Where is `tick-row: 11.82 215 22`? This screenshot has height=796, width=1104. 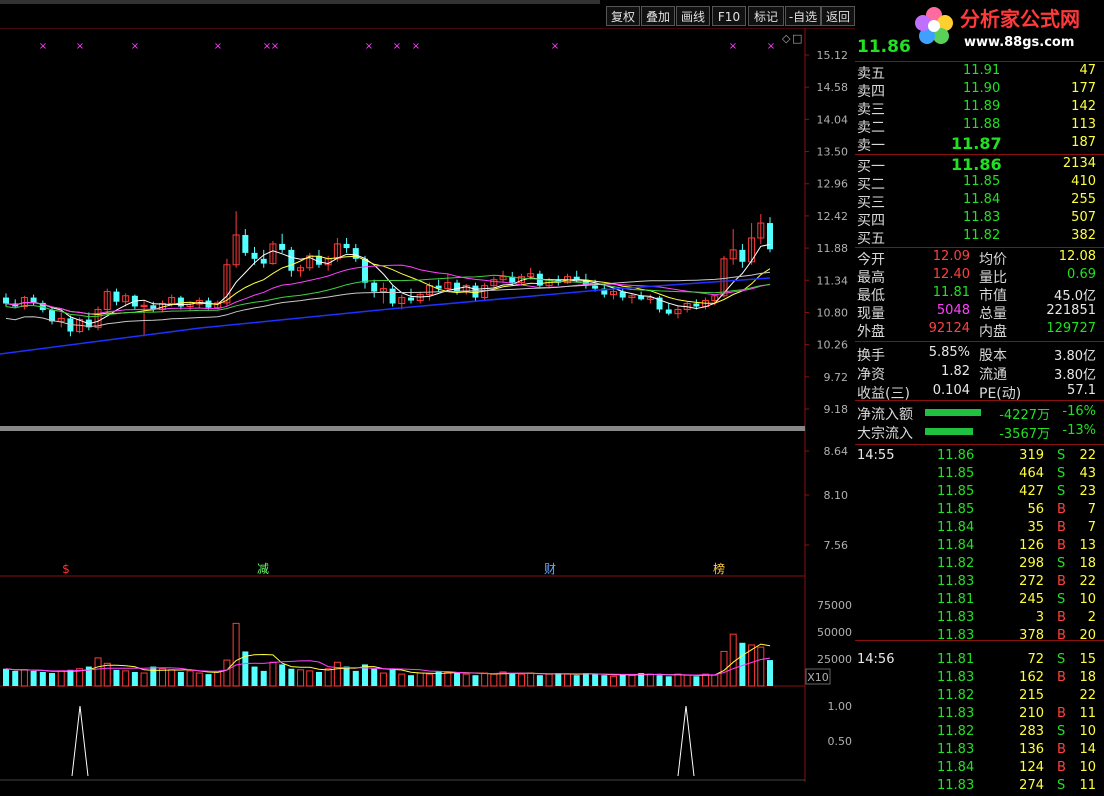
tick-row: 11.82 215 22 is located at coordinates (977, 697).